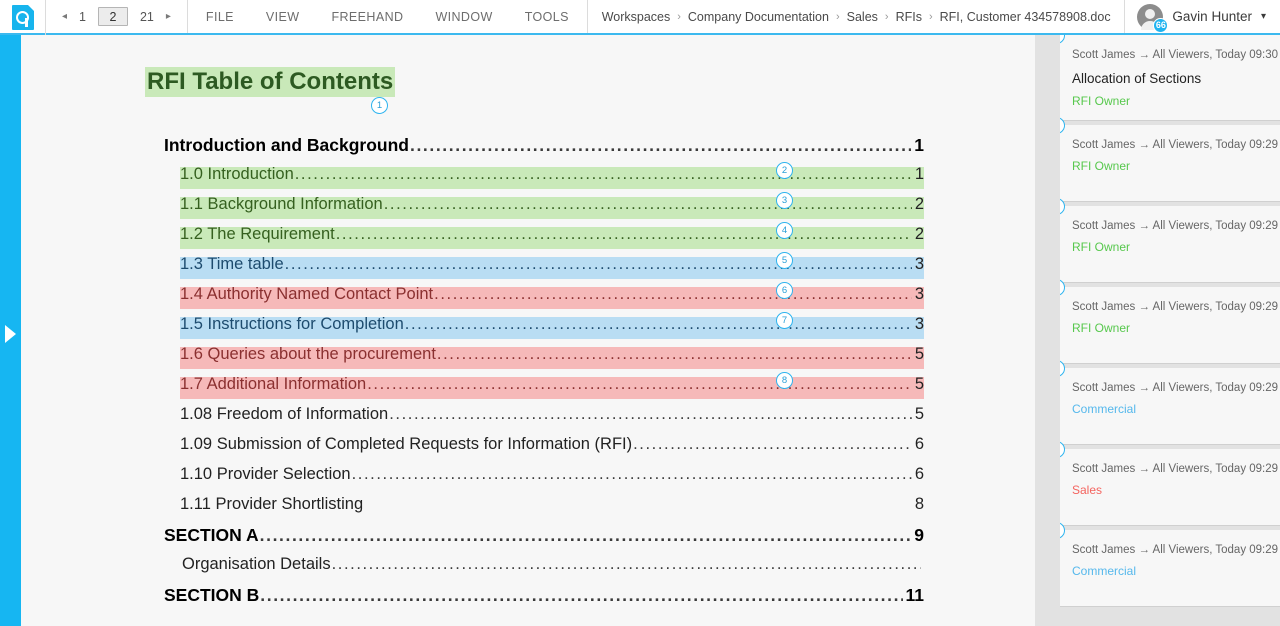  I want to click on menu-item-view: VIEW, so click(283, 17).